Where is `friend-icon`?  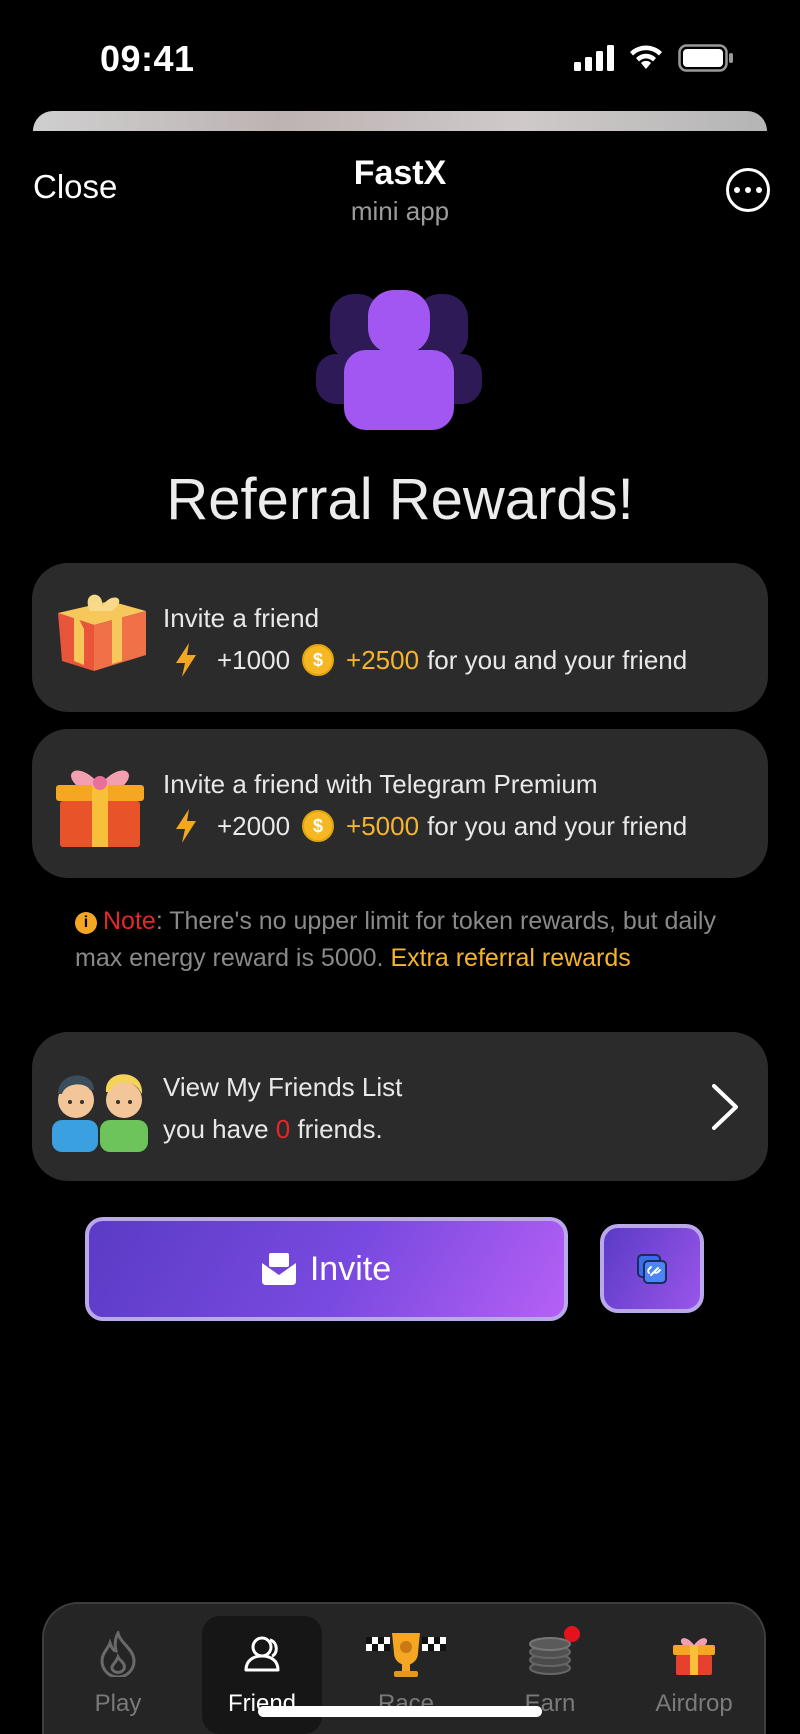
friend-icon is located at coordinates (262, 1654).